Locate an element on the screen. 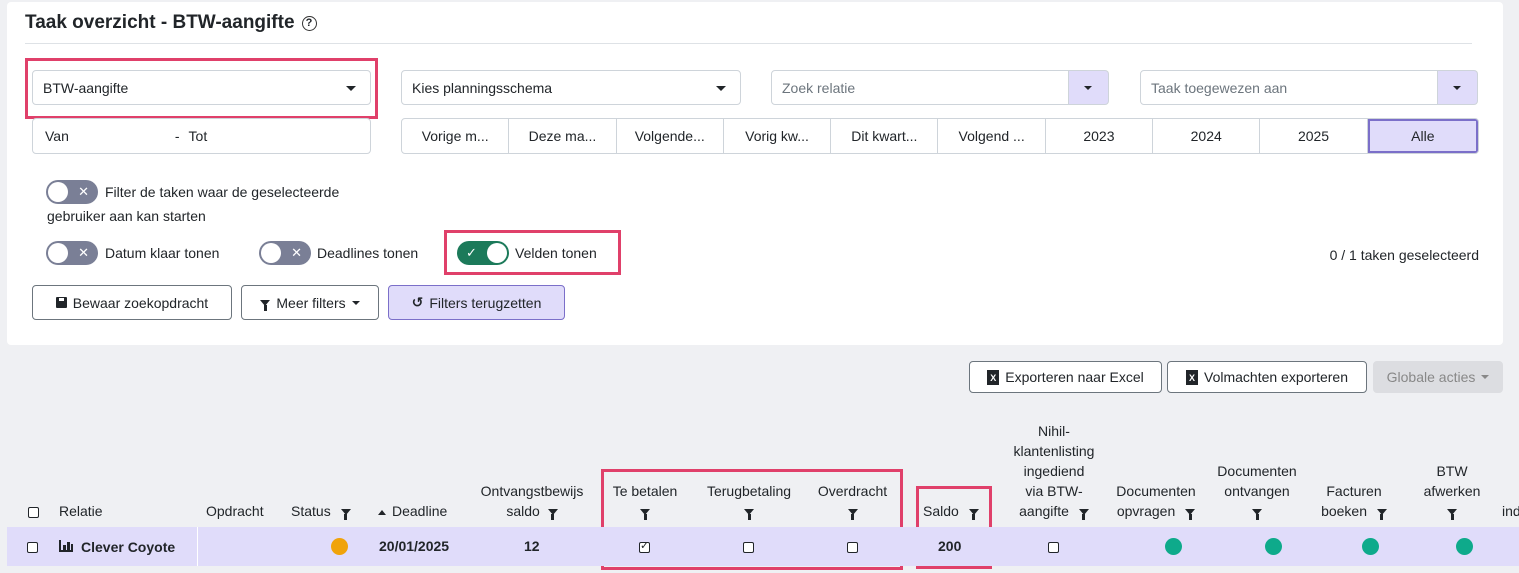  col-header-ontvangst-line1: Ontvangstbewijs is located at coordinates (532, 491).